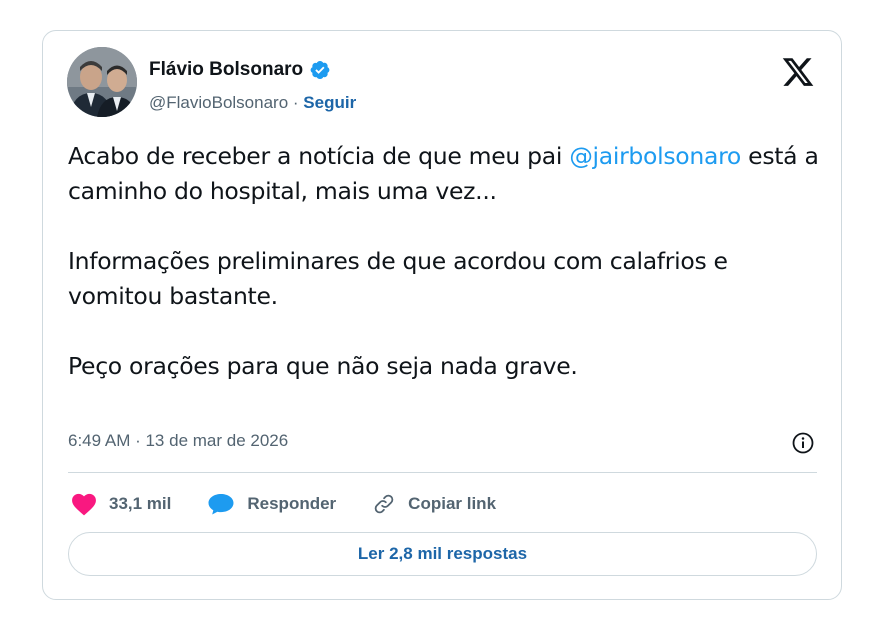 The height and width of the screenshot is (634, 886). I want to click on author-display-name: Flávio Bolsonaro, so click(226, 70).